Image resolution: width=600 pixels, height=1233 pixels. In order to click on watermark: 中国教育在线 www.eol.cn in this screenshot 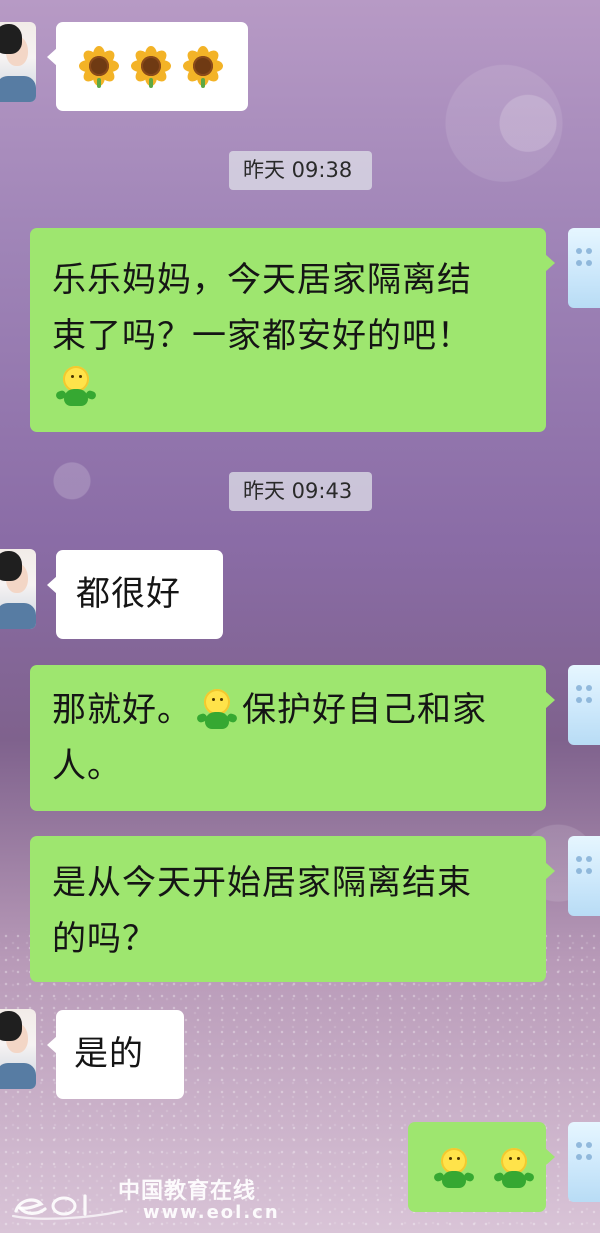, I will do `click(300, 1204)`.